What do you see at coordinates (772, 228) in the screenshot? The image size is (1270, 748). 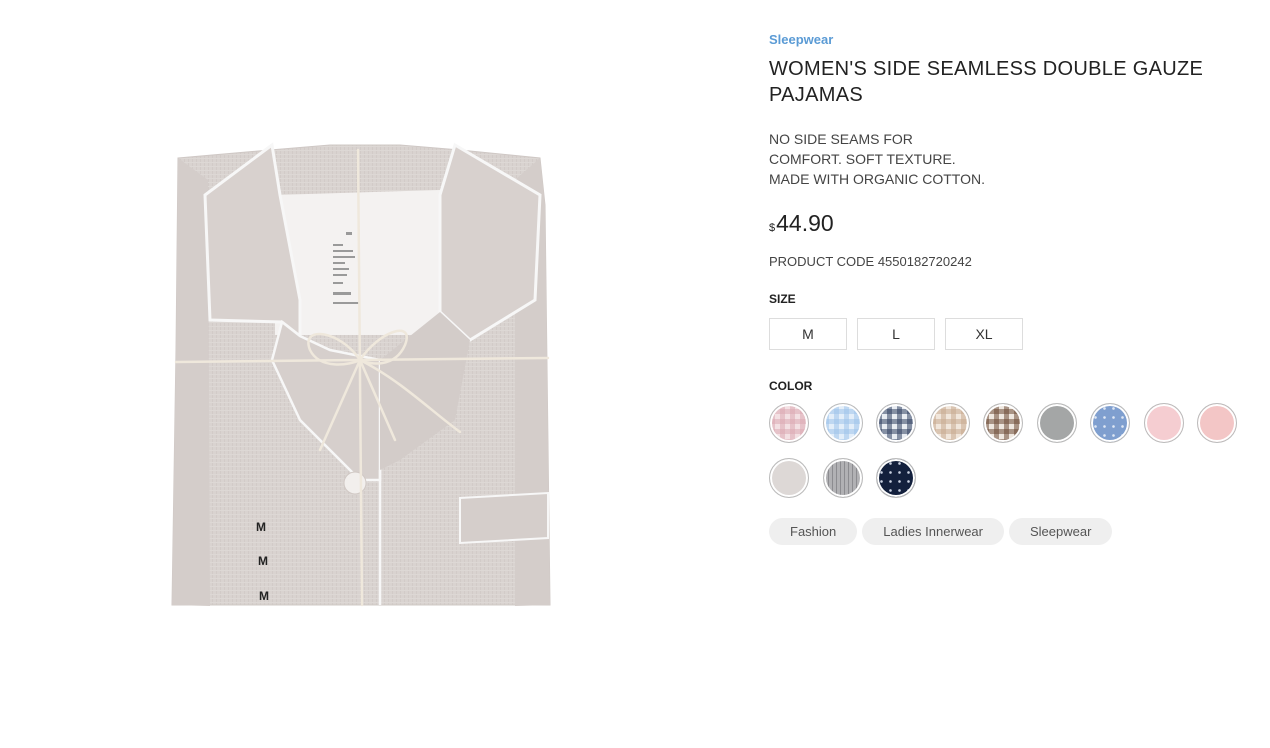 I see `currency-symbol: $` at bounding box center [772, 228].